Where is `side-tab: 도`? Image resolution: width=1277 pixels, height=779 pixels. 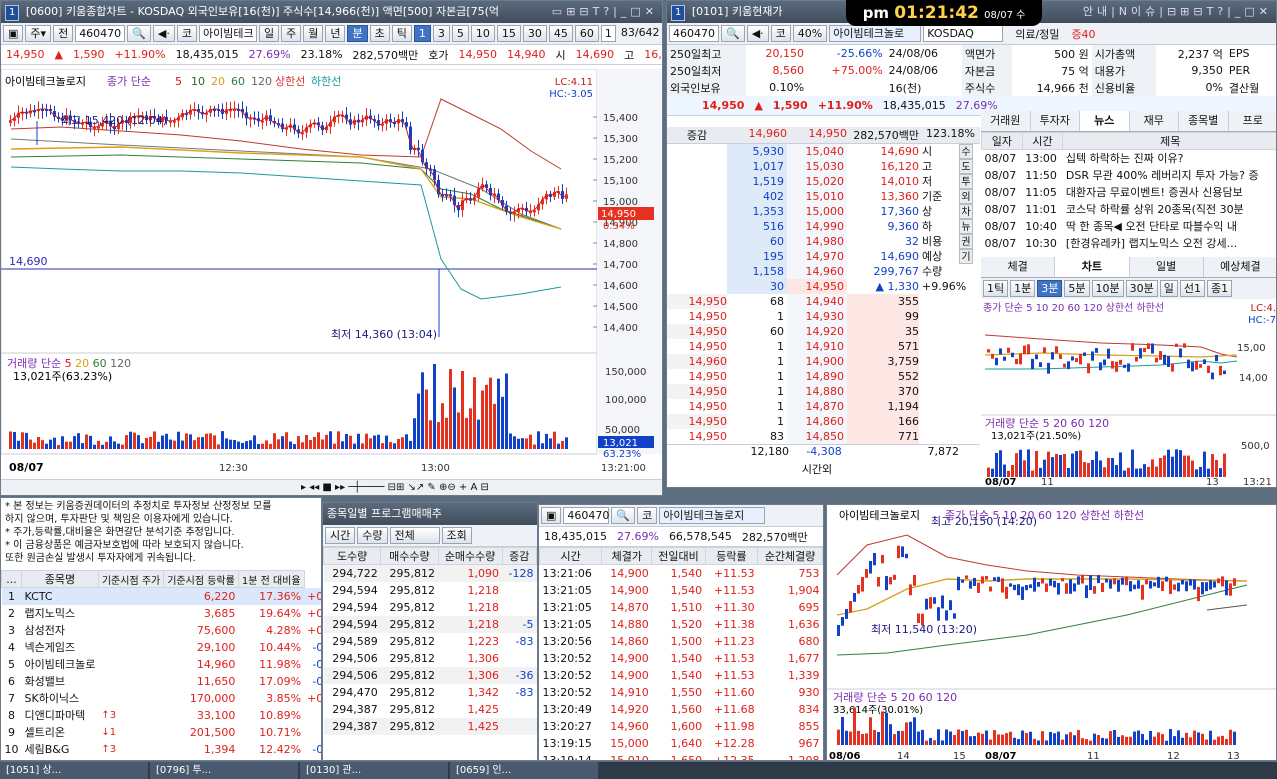 side-tab: 도 is located at coordinates (966, 166).